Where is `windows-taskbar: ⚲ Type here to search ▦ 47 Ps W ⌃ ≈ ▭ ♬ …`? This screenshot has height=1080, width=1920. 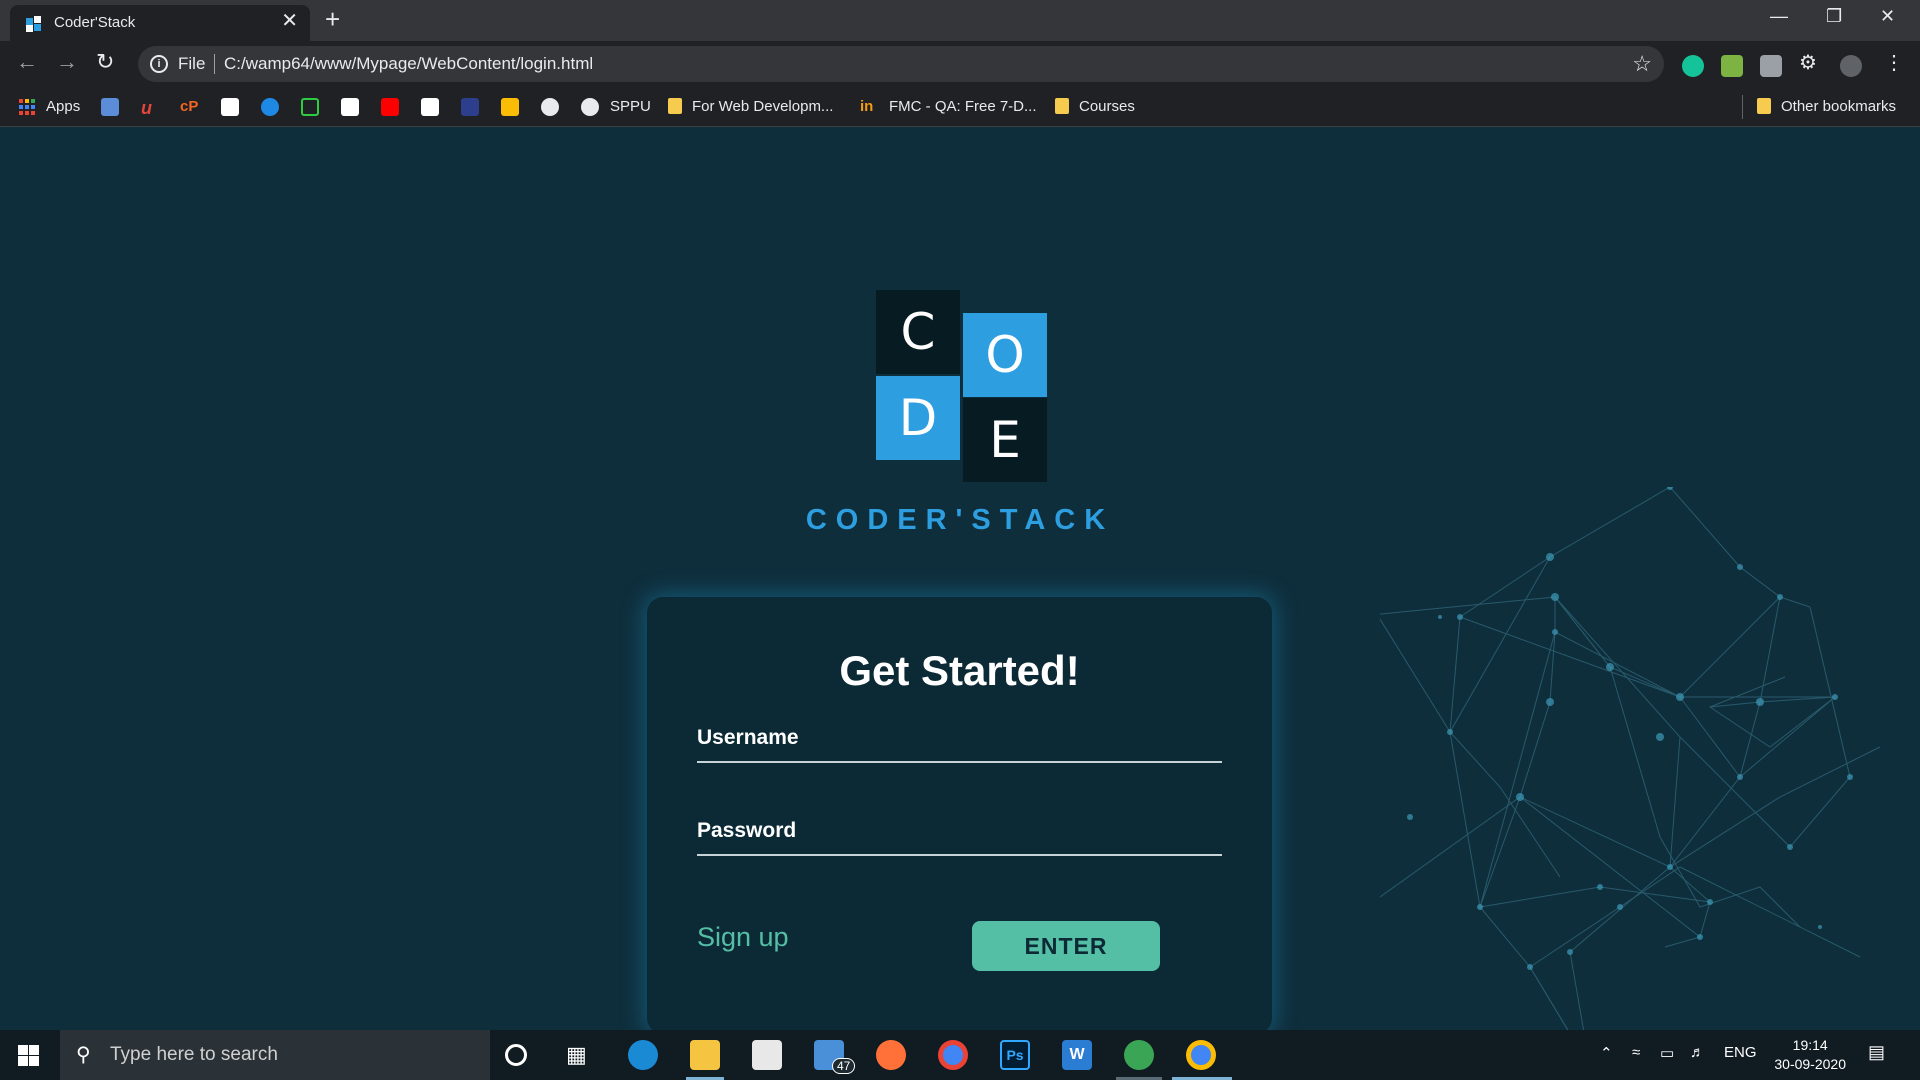
windows-taskbar: ⚲ Type here to search ▦ 47 Ps W ⌃ ≈ ▭ ♬ … is located at coordinates (960, 1055).